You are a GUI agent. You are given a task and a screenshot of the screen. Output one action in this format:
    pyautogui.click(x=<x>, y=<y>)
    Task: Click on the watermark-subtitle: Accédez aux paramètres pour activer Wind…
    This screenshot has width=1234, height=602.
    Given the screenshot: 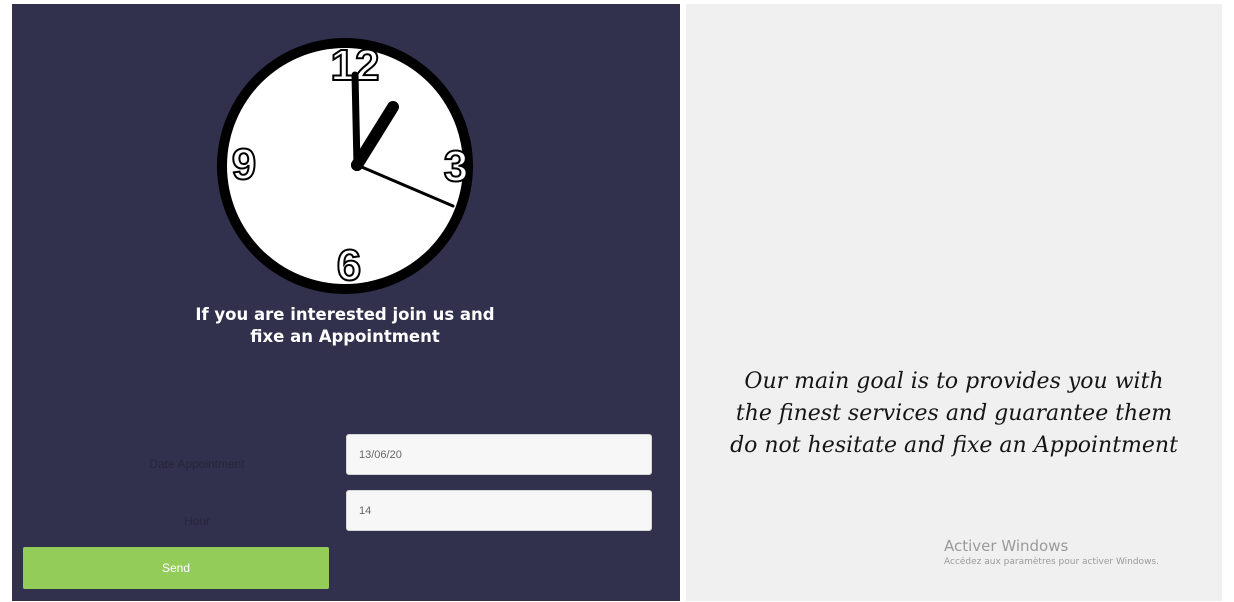 What is the action you would take?
    pyautogui.click(x=1051, y=562)
    